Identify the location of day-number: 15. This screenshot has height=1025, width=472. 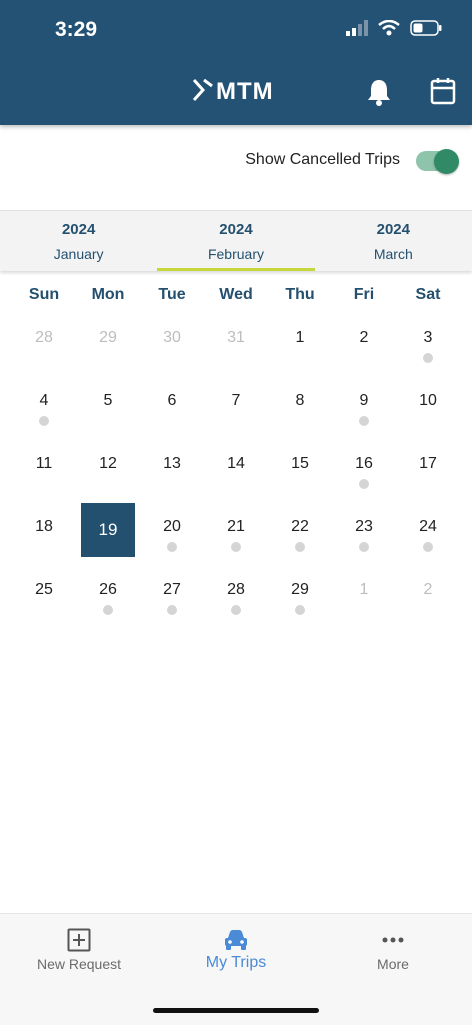
(300, 463).